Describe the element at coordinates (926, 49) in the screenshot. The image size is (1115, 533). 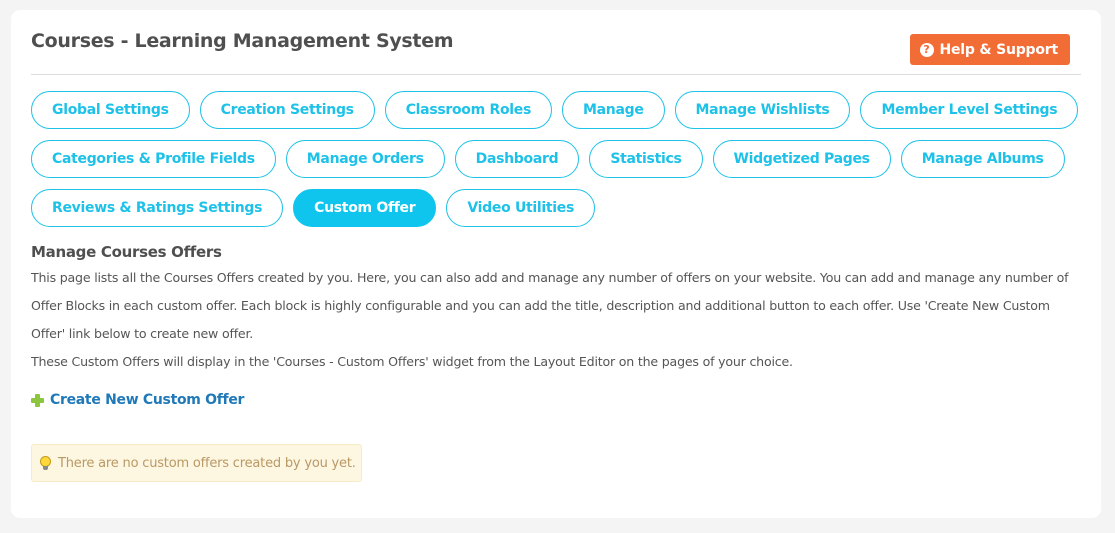
I see `question-circle-icon: ?` at that location.